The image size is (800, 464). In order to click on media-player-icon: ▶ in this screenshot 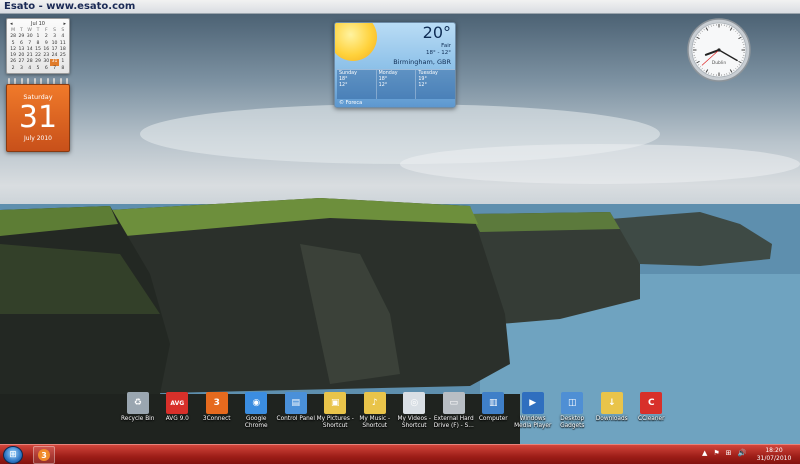, I will do `click(532, 403)`.